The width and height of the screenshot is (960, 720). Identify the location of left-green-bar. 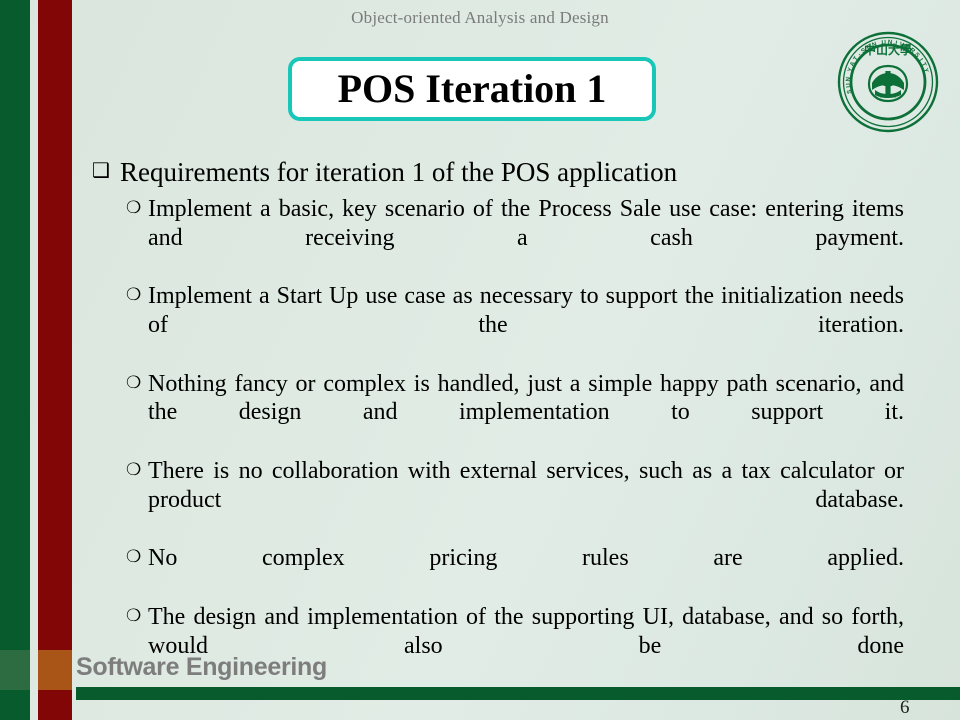
(15, 360).